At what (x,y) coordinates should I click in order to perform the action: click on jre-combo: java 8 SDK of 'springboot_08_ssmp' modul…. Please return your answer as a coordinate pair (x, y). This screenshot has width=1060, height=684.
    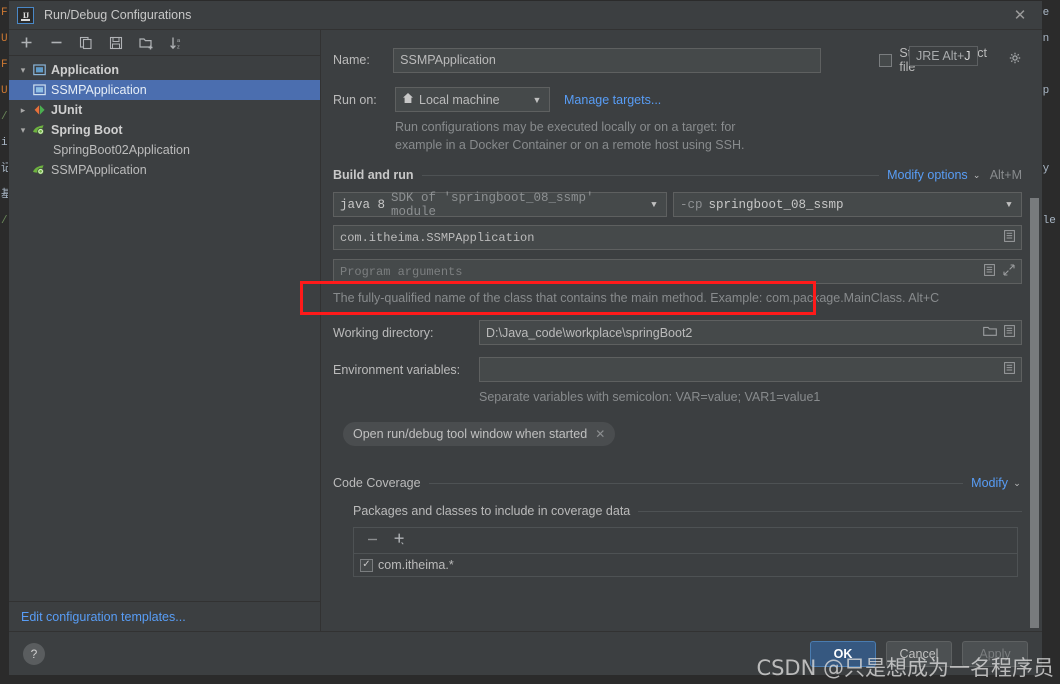
    Looking at the image, I should click on (500, 204).